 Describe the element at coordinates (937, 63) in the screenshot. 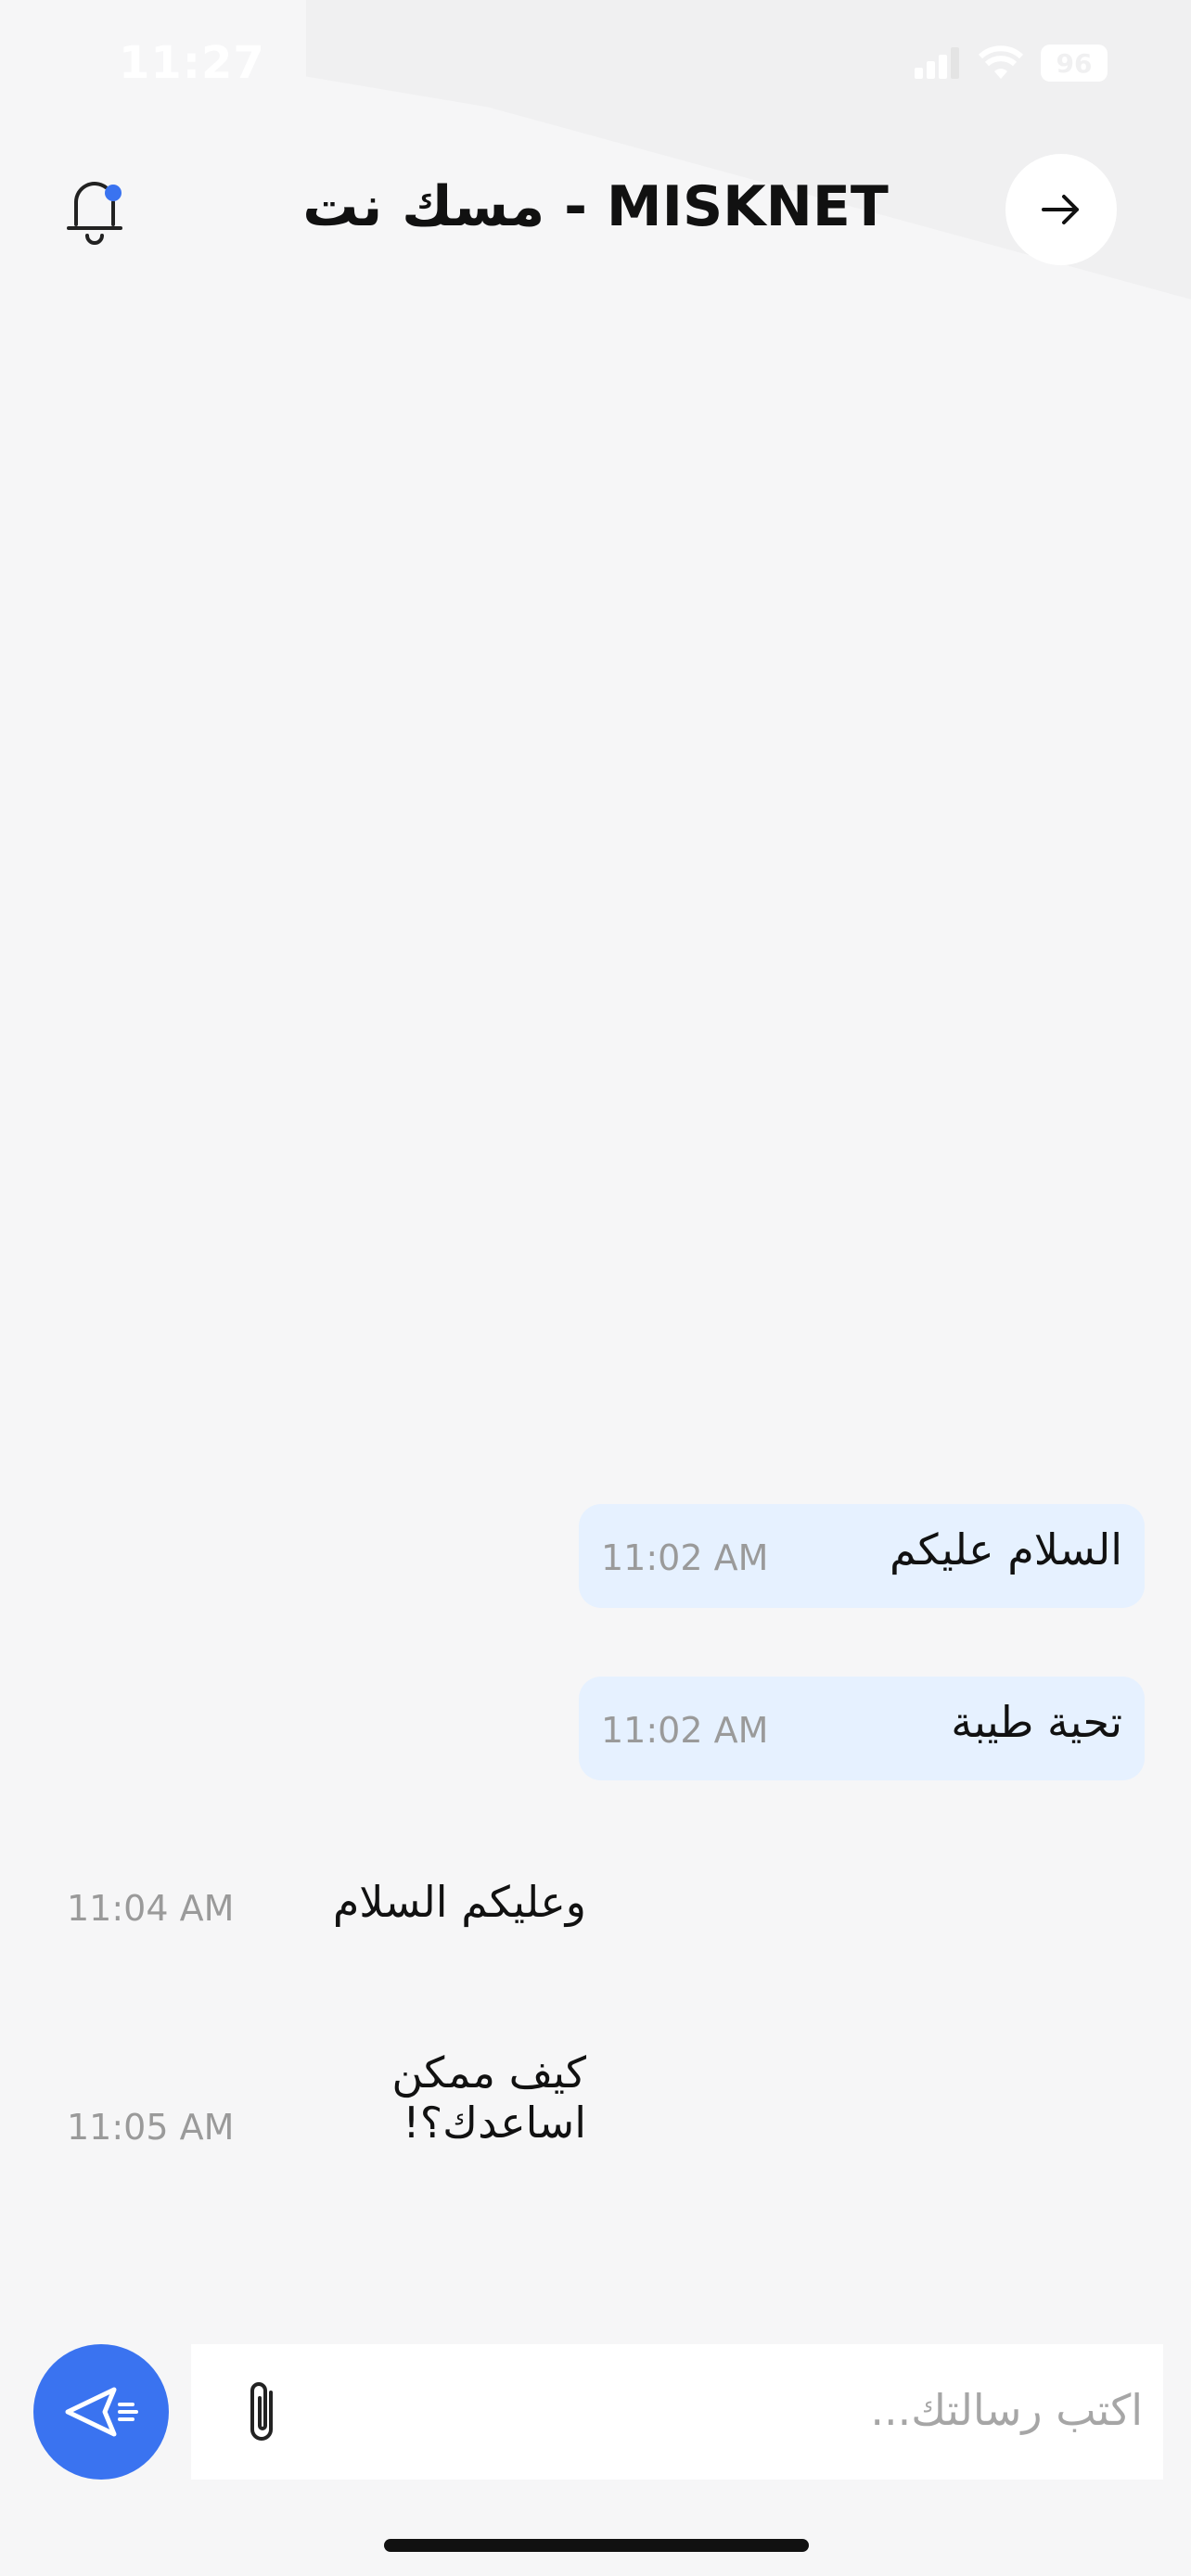

I see `signal-icon` at that location.